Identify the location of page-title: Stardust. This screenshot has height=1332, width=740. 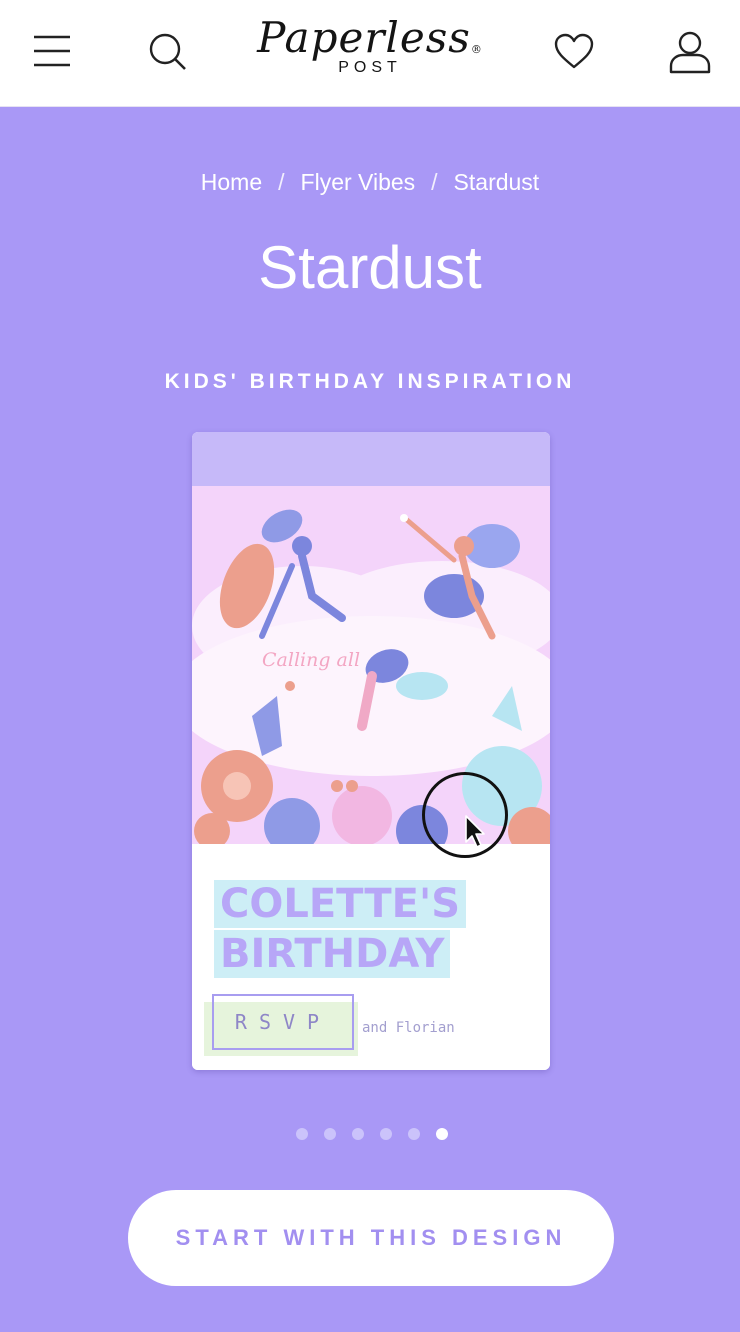
(370, 267).